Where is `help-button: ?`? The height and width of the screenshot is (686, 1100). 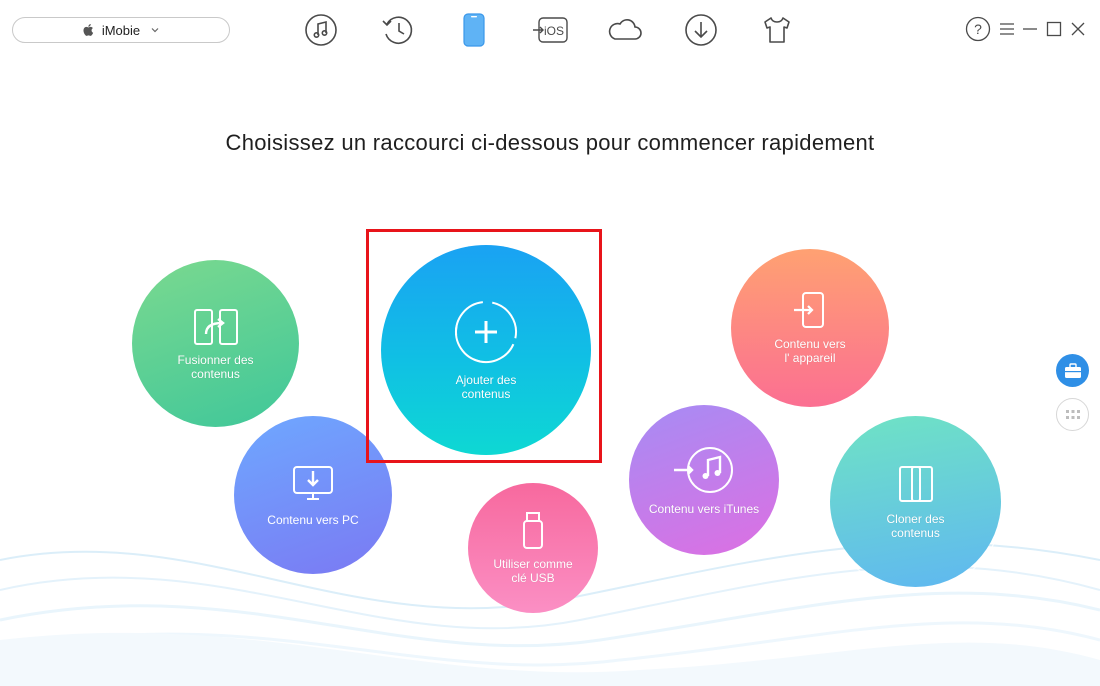
help-button: ? is located at coordinates (978, 29).